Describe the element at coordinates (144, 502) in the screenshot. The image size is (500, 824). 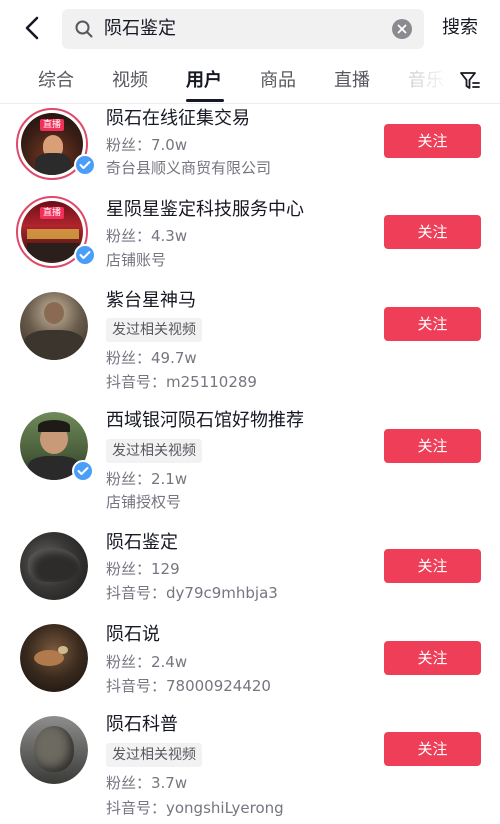
I see `user-subtitle: 店铺授权号` at that location.